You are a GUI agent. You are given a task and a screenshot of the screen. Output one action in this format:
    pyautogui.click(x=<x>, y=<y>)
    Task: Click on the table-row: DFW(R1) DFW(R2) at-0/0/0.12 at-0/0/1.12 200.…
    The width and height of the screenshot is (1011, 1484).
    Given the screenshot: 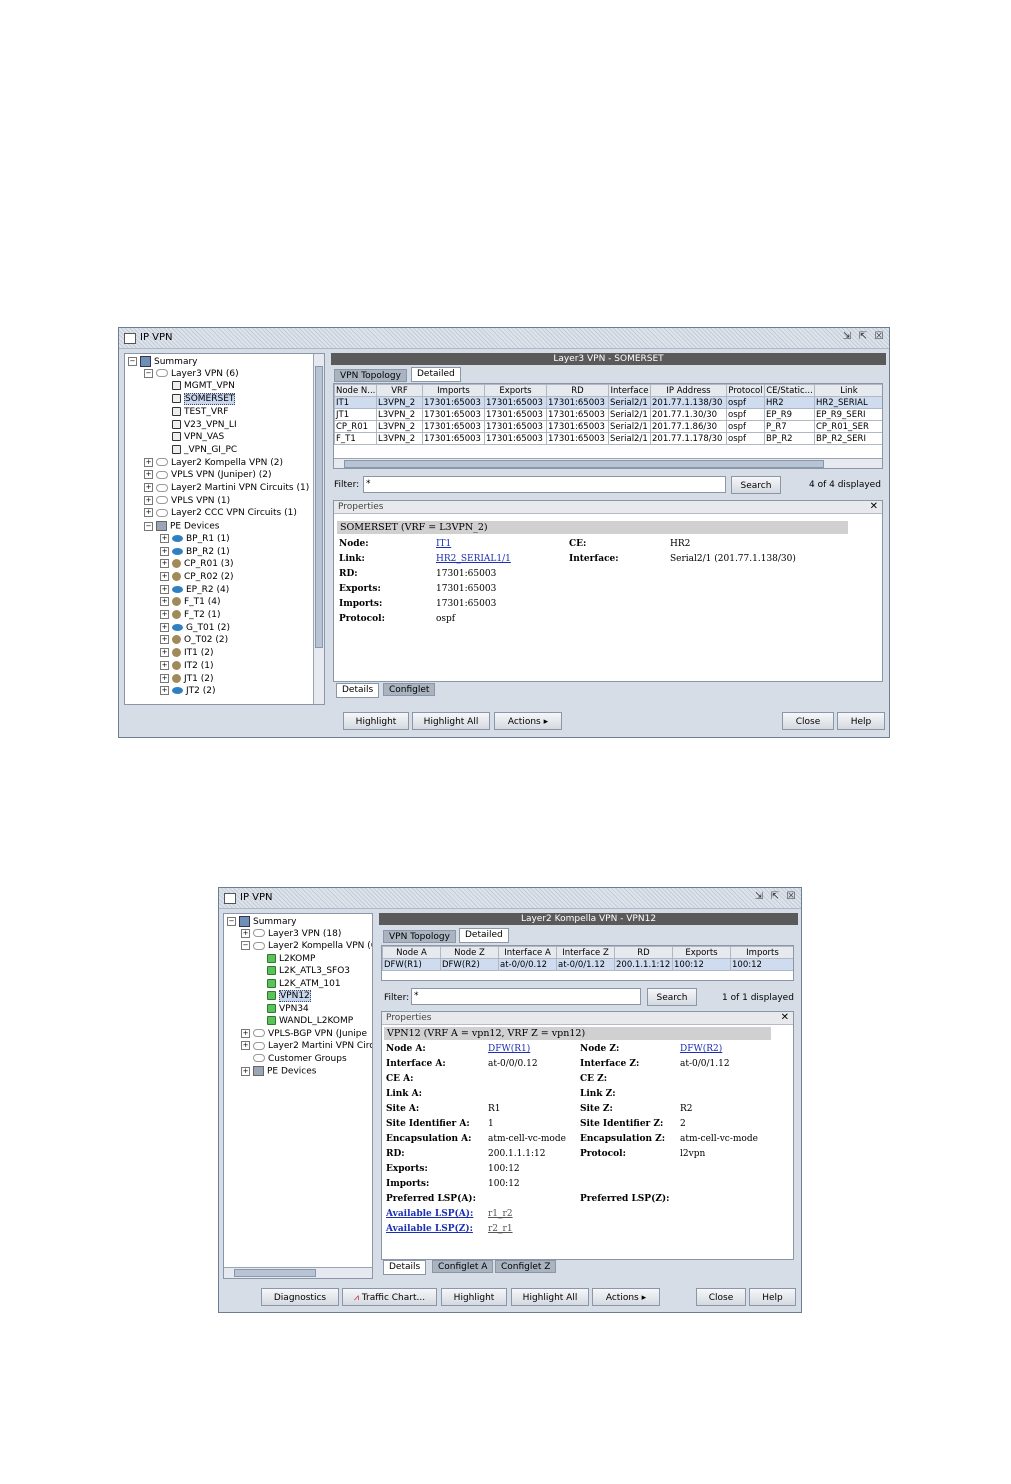 What is the action you would take?
    pyautogui.click(x=587, y=964)
    